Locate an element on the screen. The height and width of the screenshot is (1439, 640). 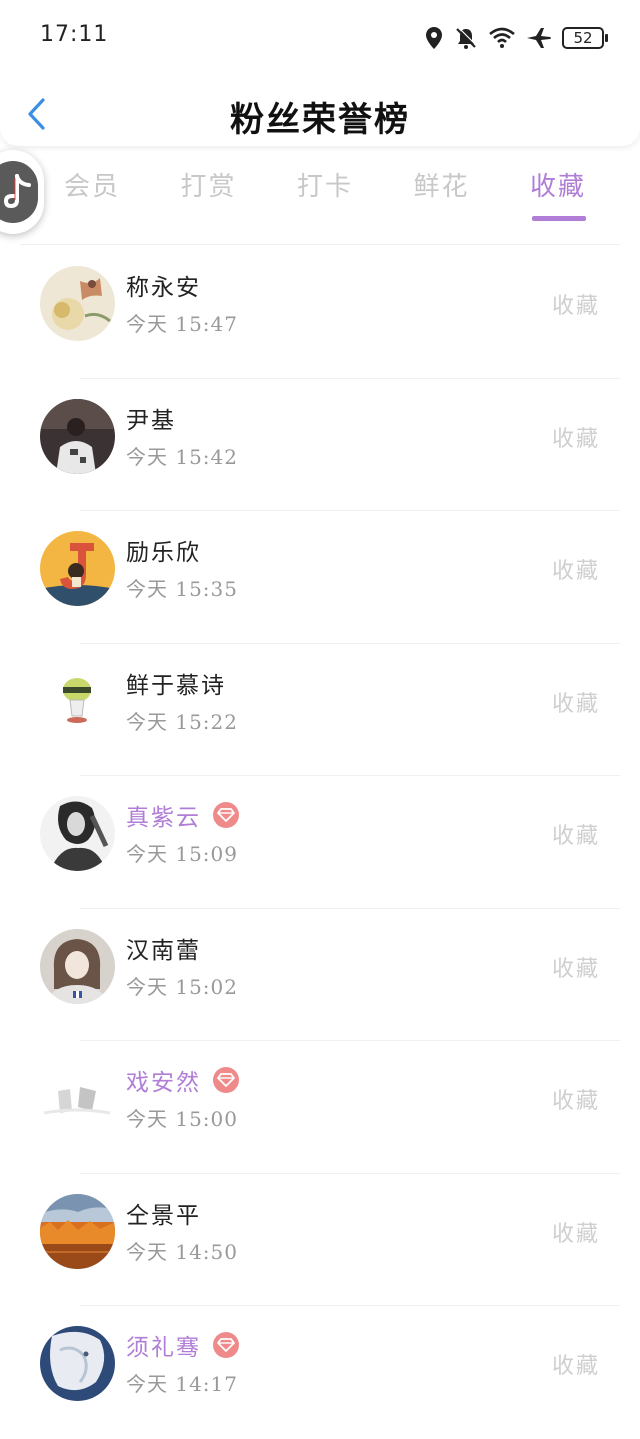
location-icon is located at coordinates (434, 38).